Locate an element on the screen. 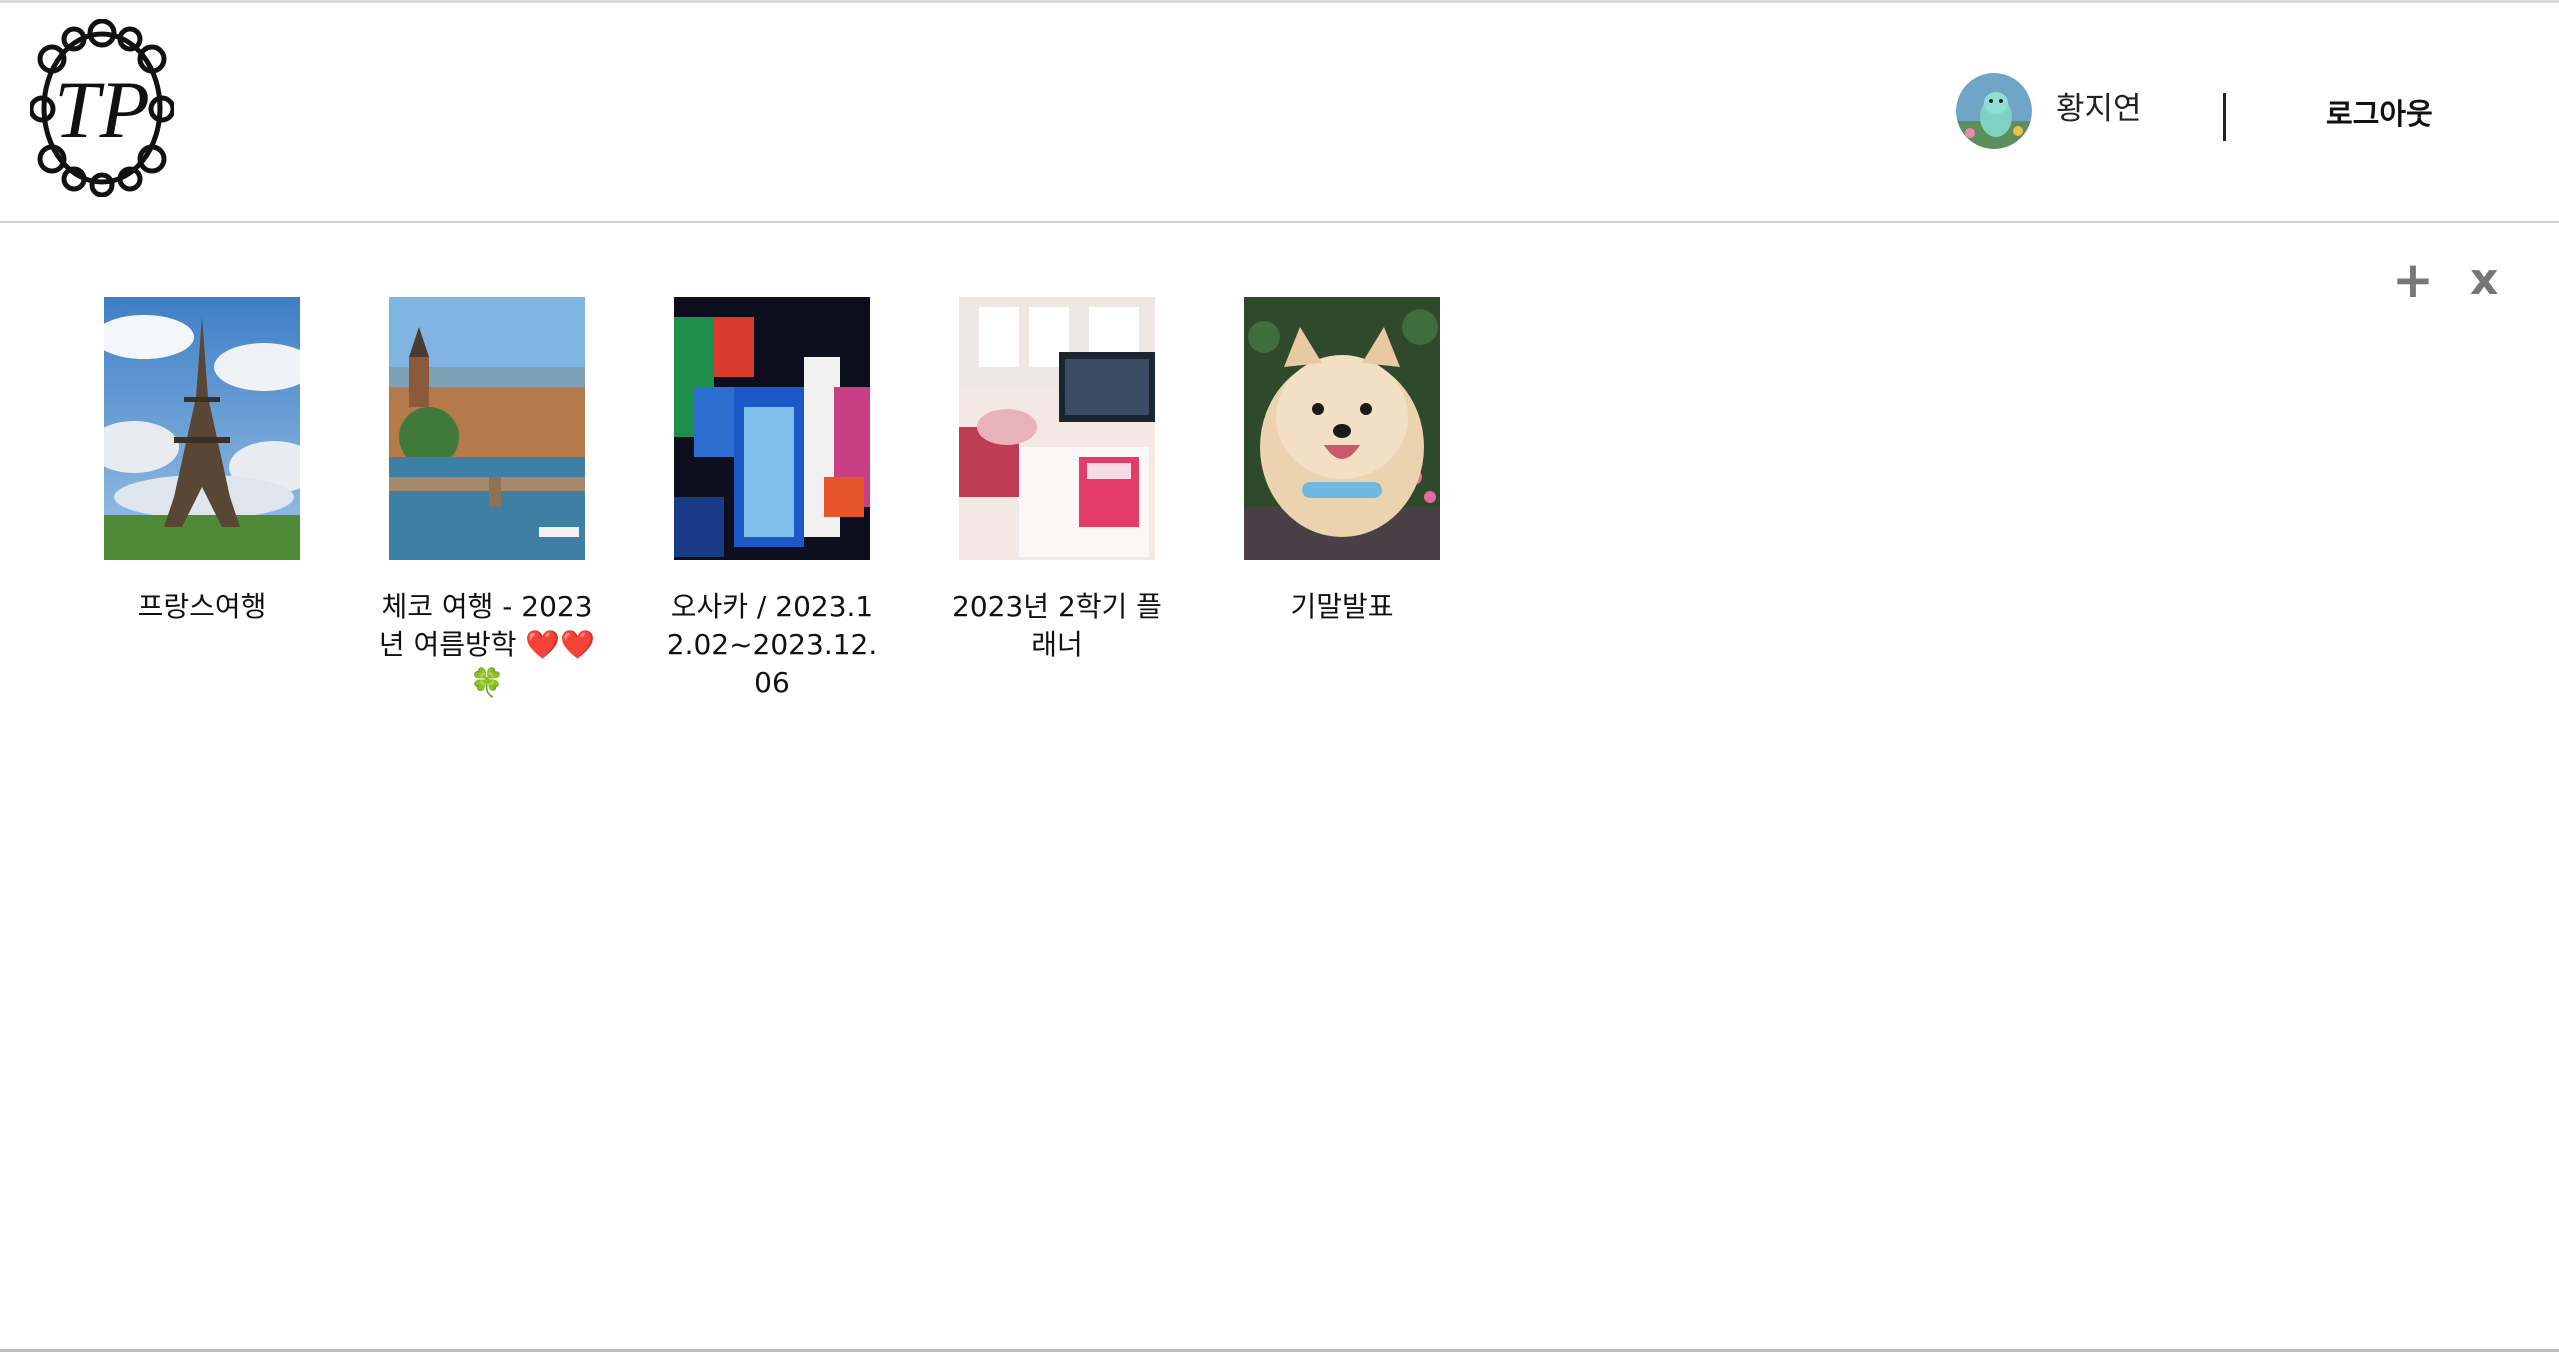 Image resolution: width=2559 pixels, height=1352 pixels. album-title: 프랑스여행 is located at coordinates (202, 606).